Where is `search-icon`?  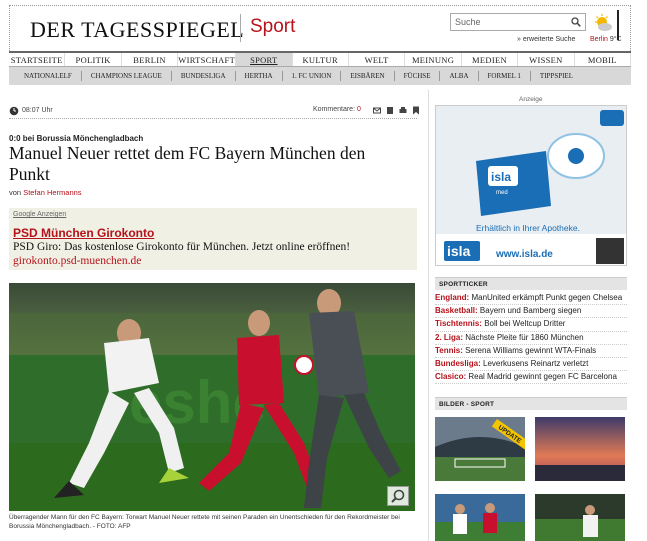 search-icon is located at coordinates (576, 22).